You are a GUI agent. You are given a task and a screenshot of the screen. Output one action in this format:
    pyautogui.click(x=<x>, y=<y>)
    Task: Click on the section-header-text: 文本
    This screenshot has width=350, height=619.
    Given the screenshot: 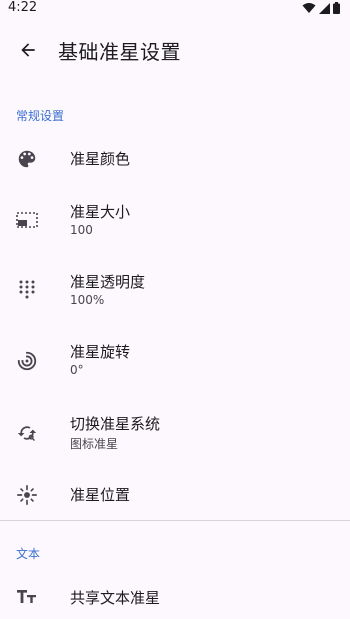 What is the action you would take?
    pyautogui.click(x=28, y=554)
    